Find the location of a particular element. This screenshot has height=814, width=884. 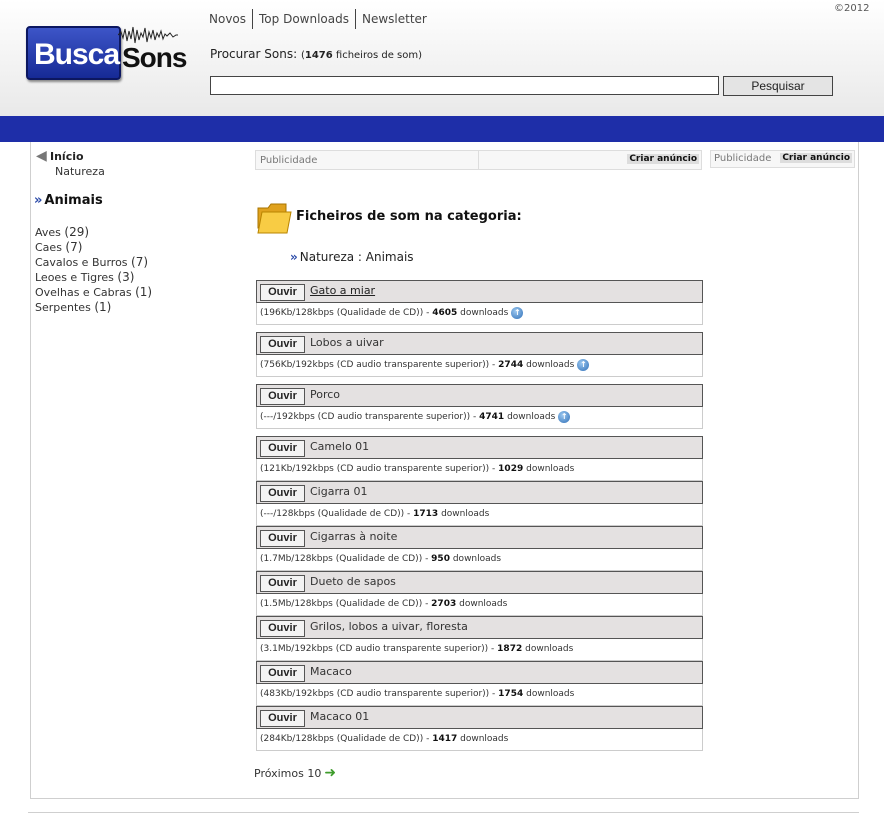

sidebar-subcategory-item: Leoes e Tigres (3) is located at coordinates (93, 277).